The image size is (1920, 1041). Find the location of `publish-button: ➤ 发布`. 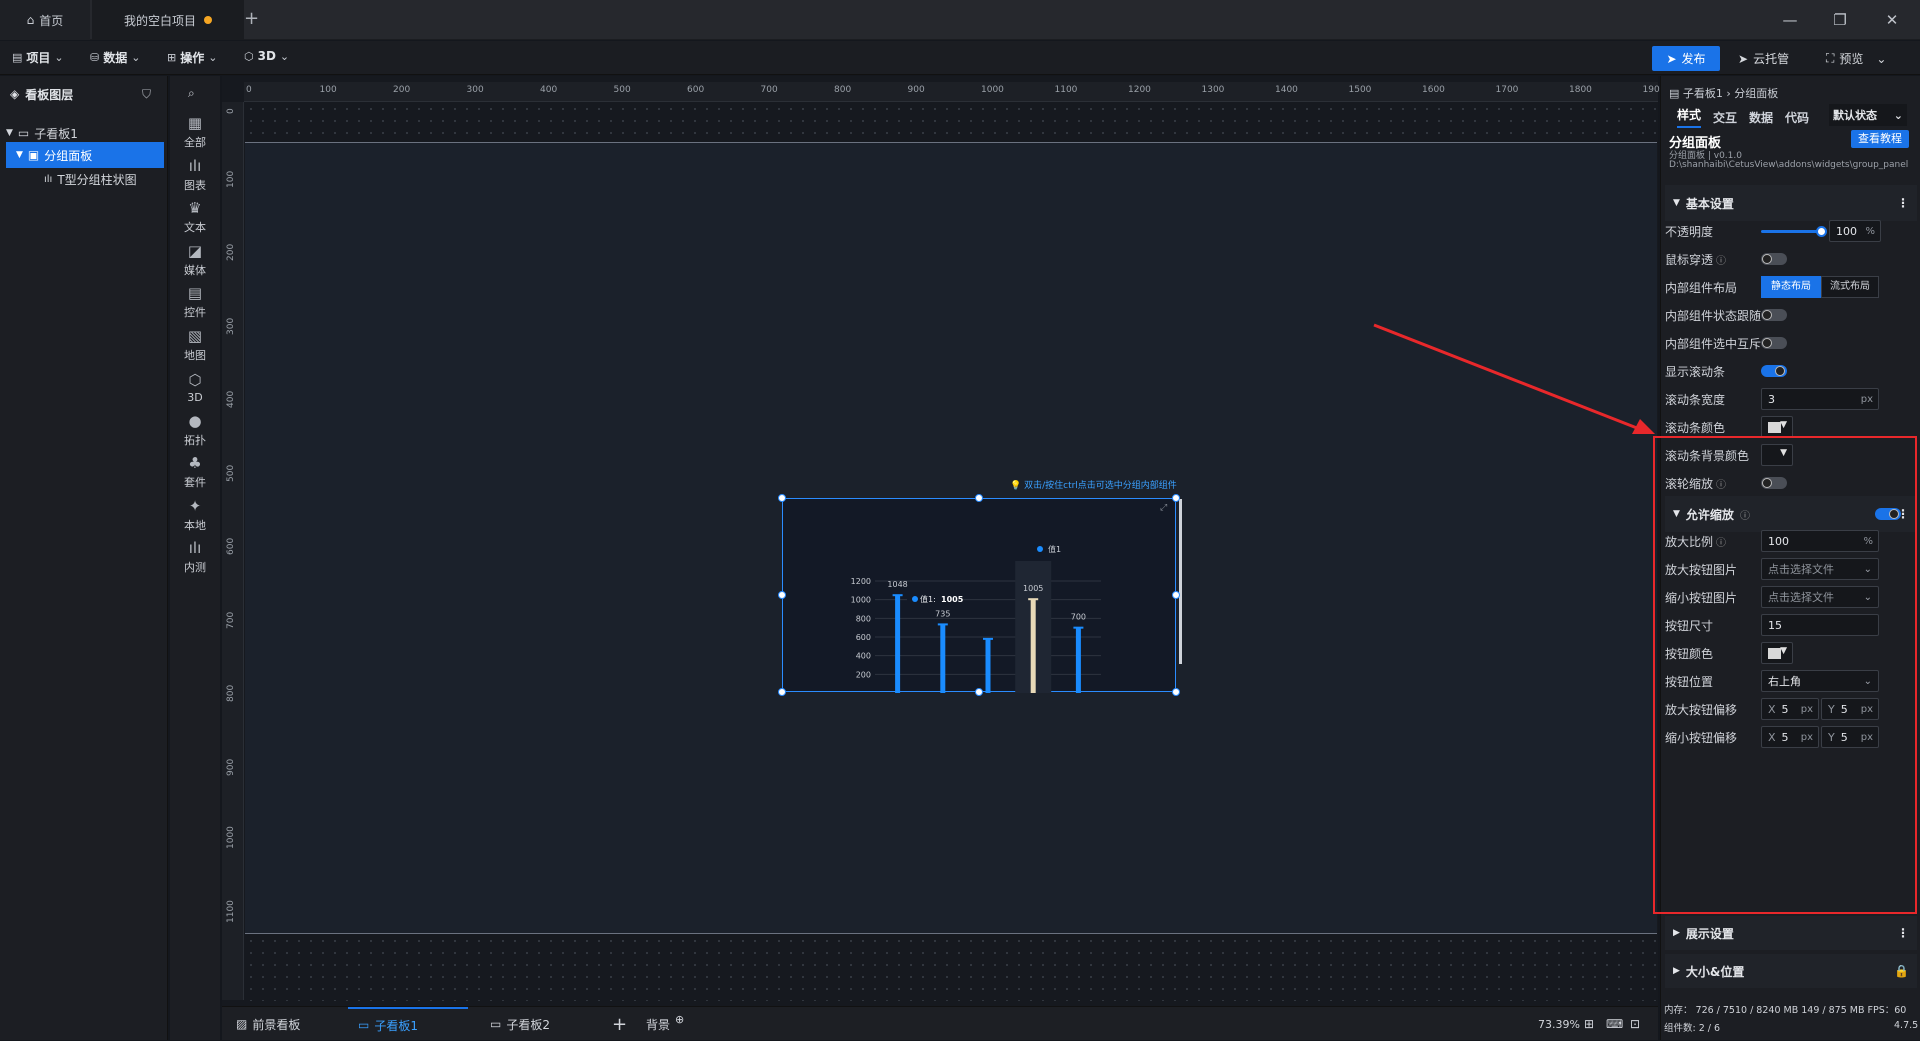

publish-button: ➤ 发布 is located at coordinates (1686, 58).